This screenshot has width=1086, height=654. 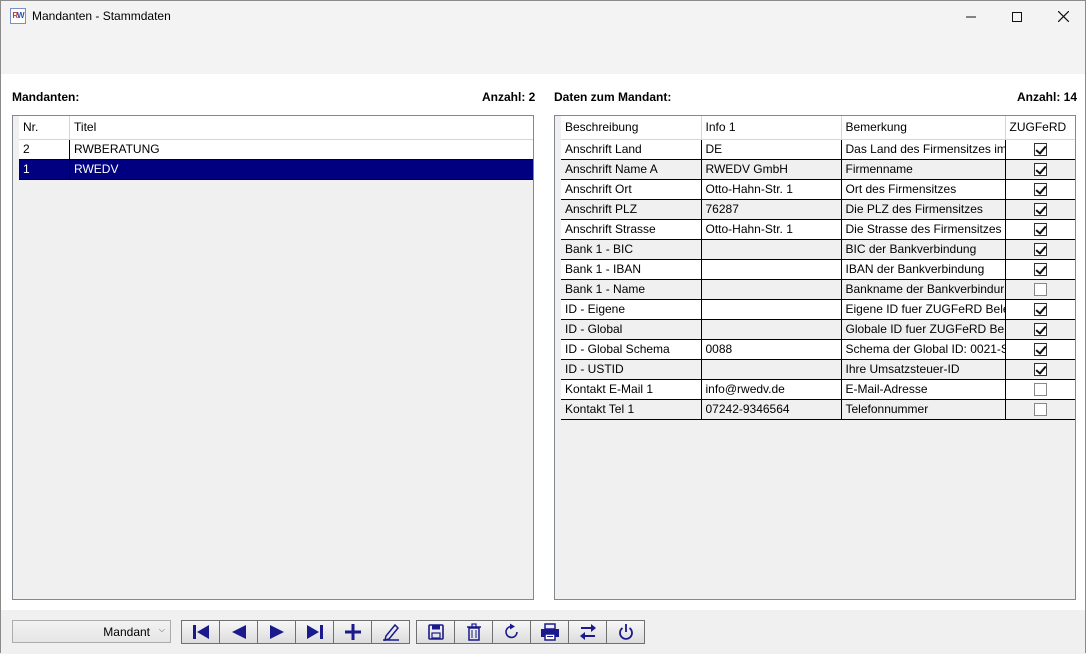 I want to click on cell-info: 76287, so click(x=771, y=209).